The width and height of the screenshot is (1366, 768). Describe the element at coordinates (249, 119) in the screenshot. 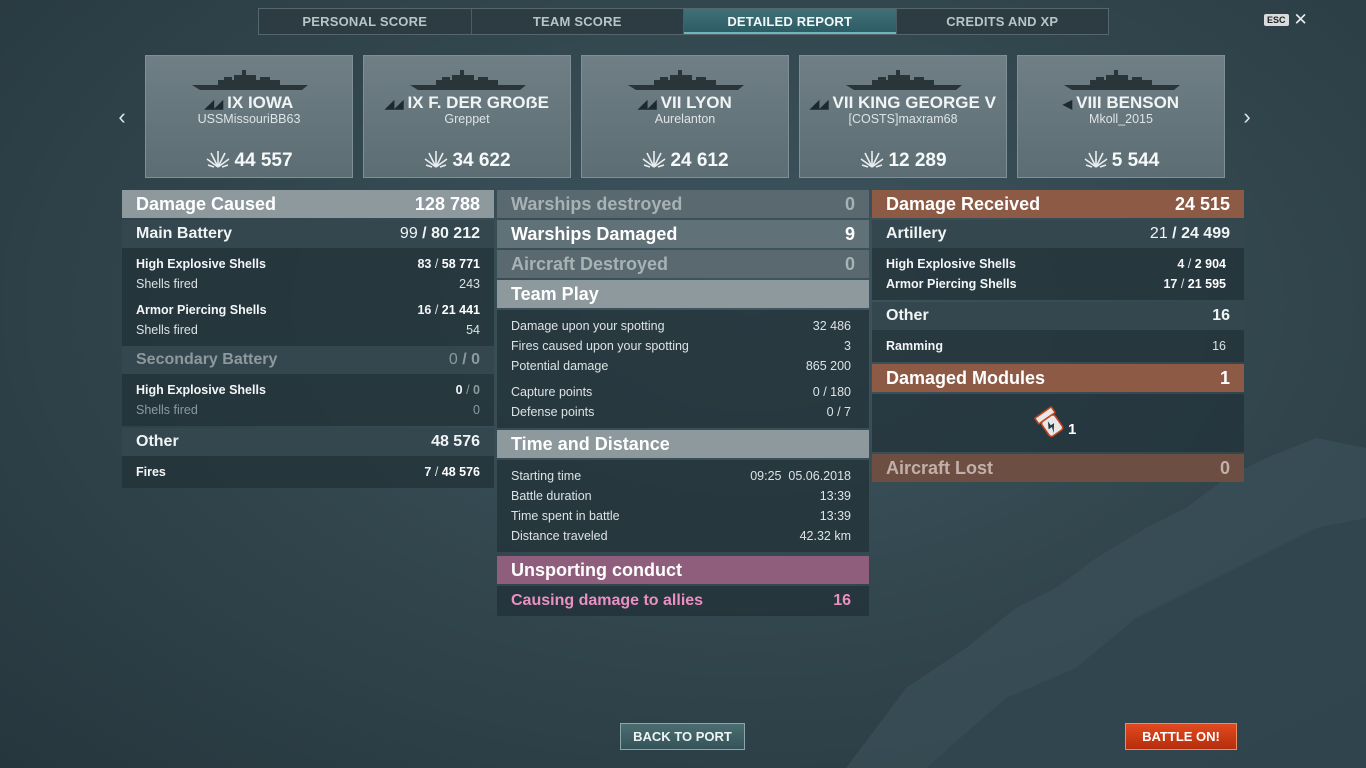

I see `player-name: USSMissouriBB63` at that location.